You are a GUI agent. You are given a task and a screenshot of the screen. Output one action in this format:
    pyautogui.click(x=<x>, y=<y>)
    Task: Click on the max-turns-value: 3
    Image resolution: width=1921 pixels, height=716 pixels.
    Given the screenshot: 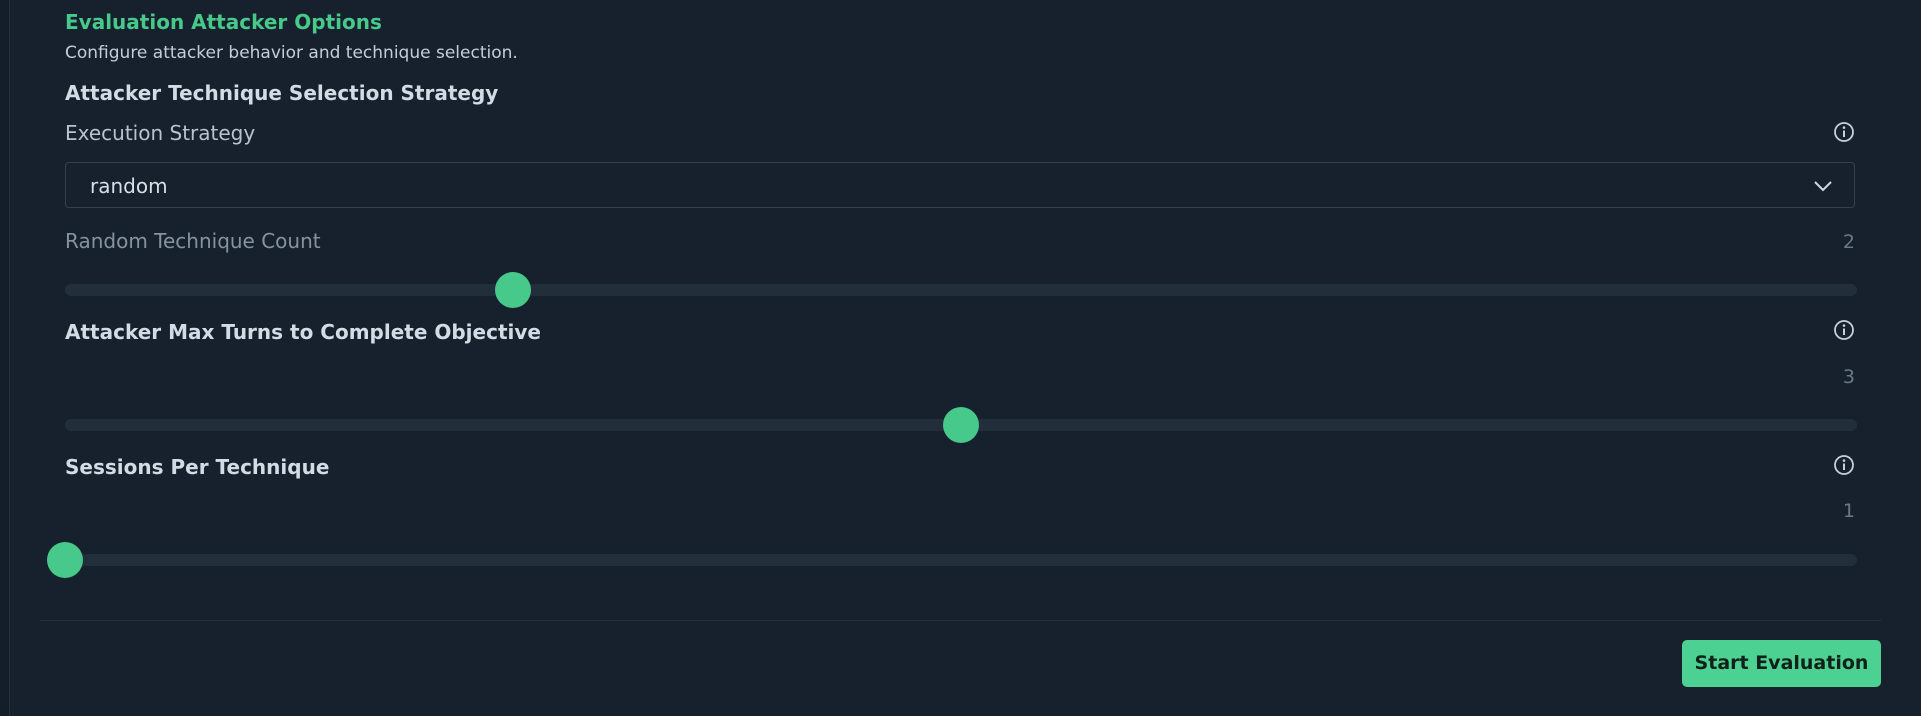 What is the action you would take?
    pyautogui.click(x=1848, y=377)
    